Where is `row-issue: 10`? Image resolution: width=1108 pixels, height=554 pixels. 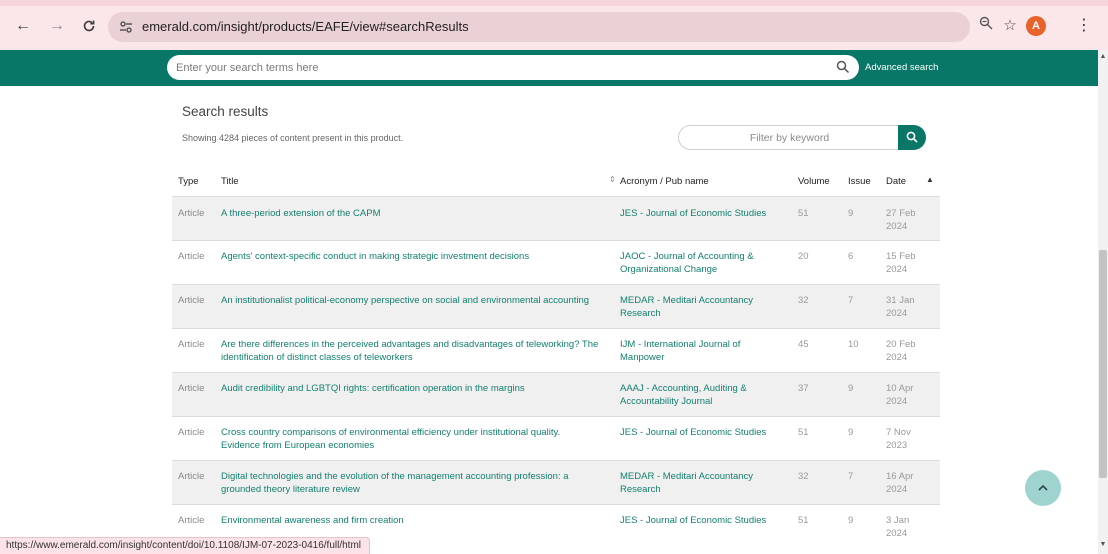
row-issue: 10 is located at coordinates (853, 344).